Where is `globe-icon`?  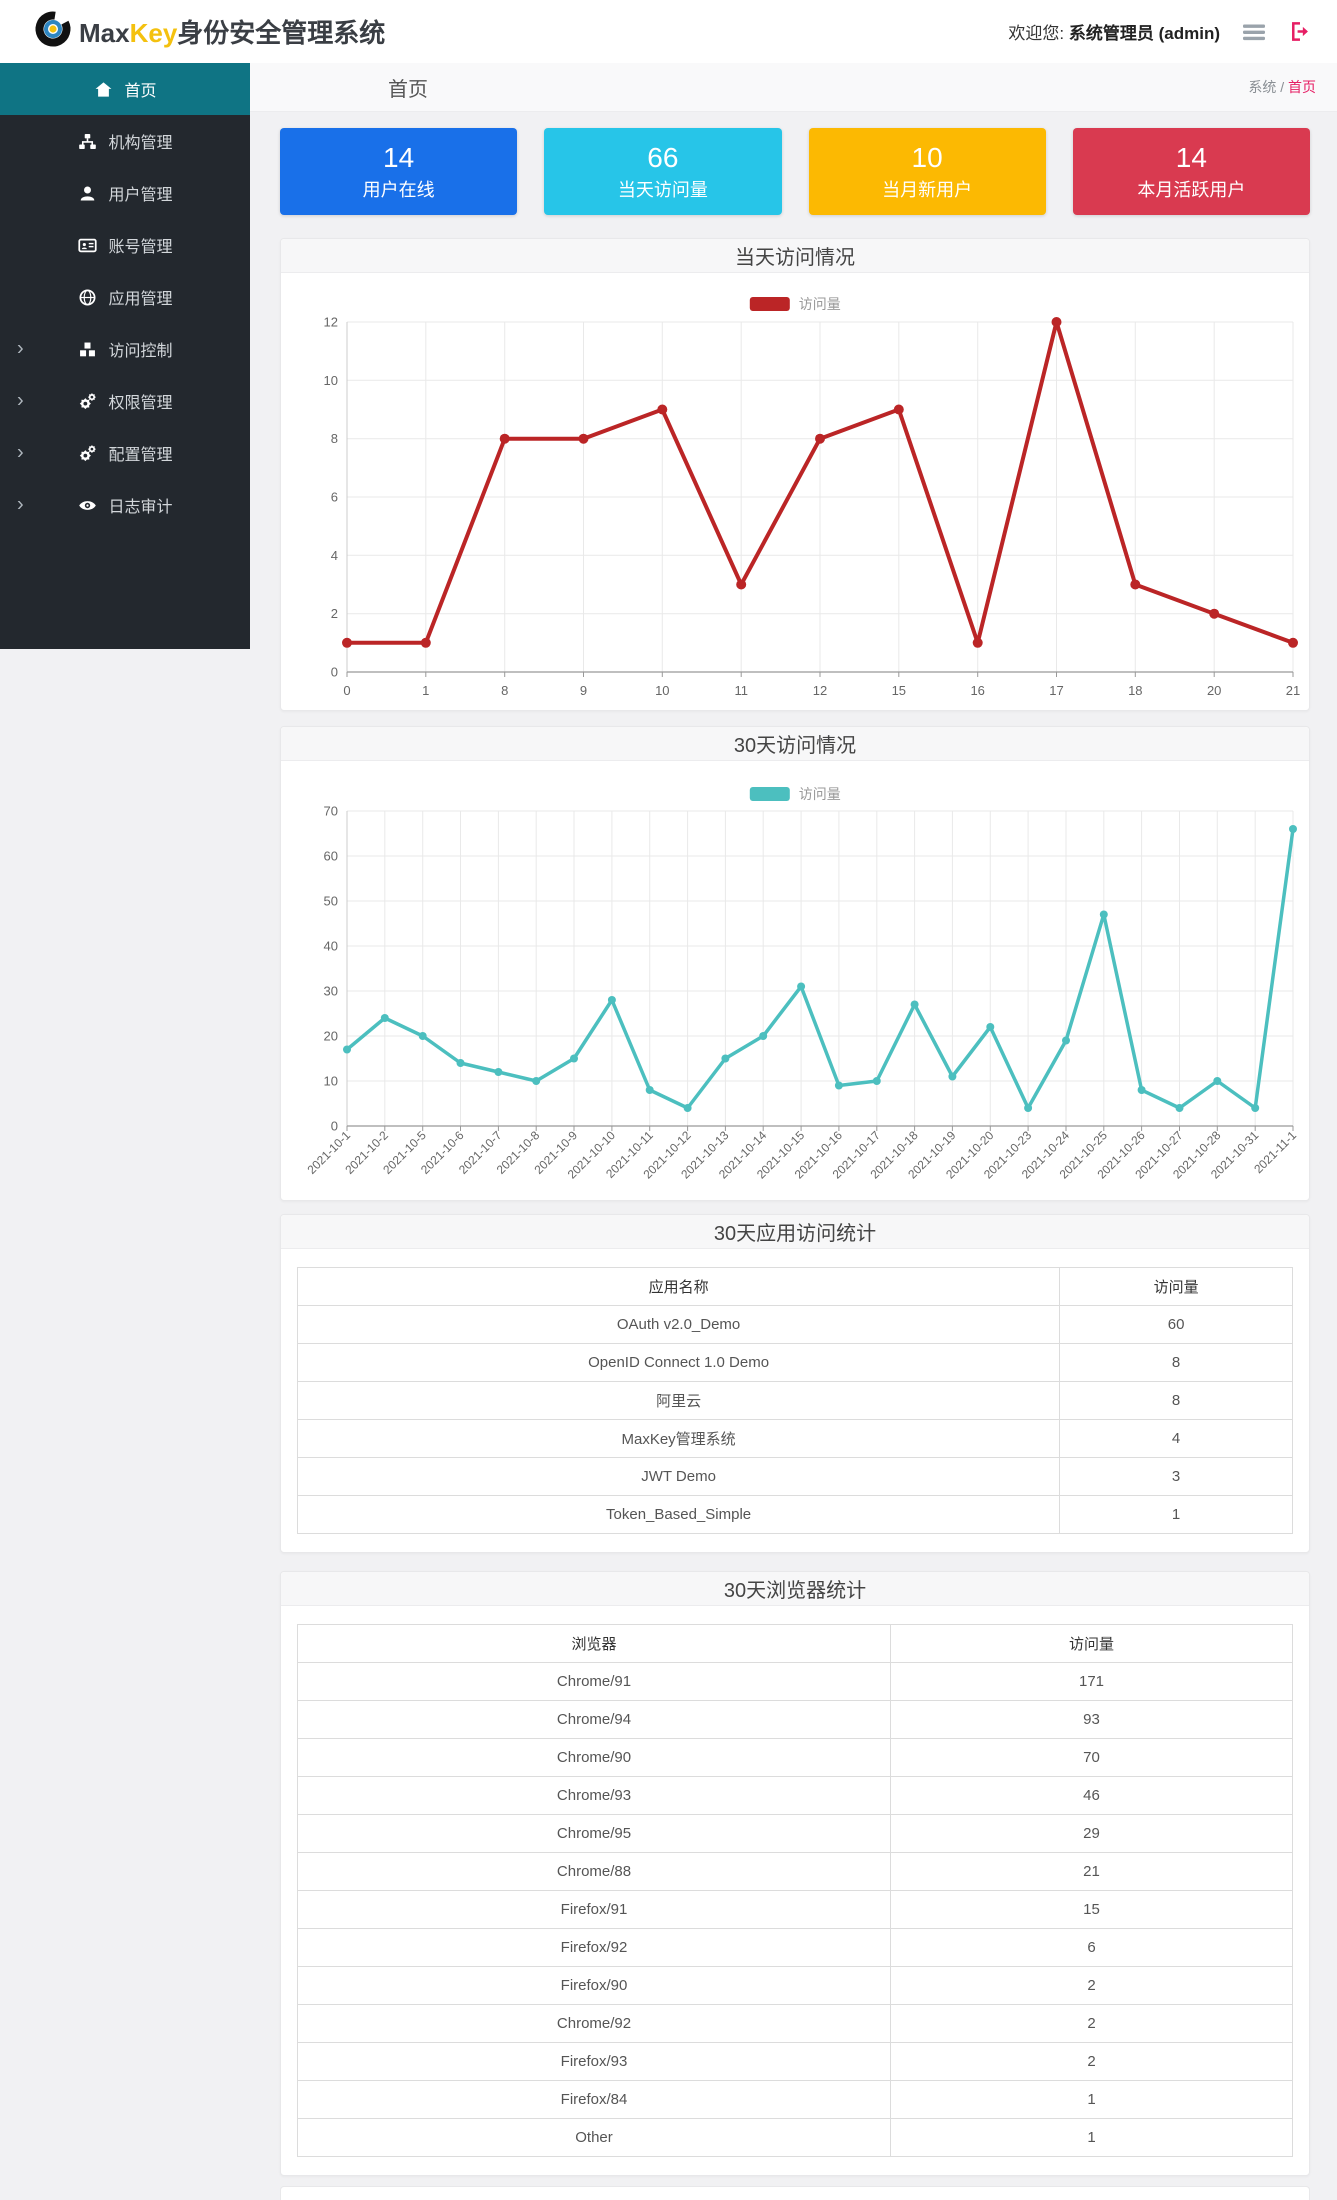 globe-icon is located at coordinates (87, 297).